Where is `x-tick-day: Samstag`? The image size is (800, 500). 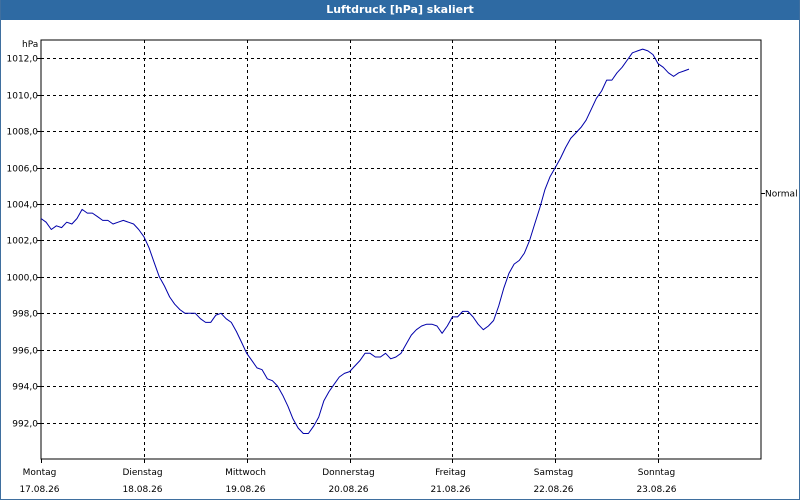 x-tick-day: Samstag is located at coordinates (553, 473).